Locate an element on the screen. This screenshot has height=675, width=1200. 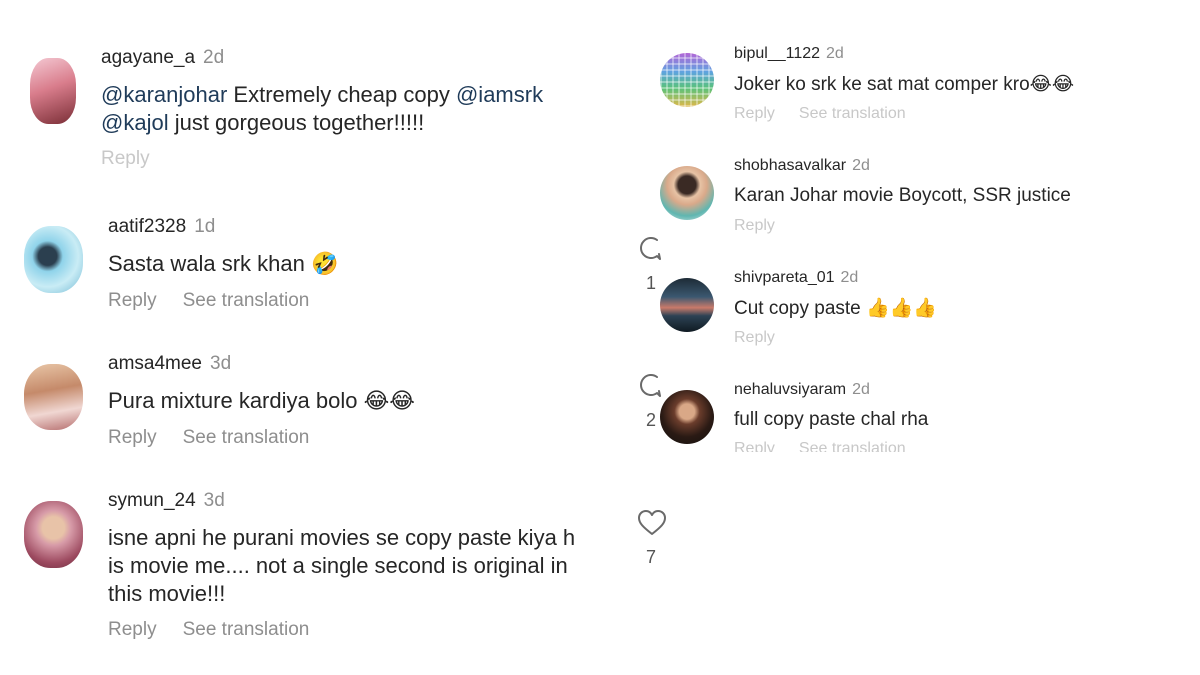
comment-text: full copy paste chal rha is located at coordinates (831, 419).